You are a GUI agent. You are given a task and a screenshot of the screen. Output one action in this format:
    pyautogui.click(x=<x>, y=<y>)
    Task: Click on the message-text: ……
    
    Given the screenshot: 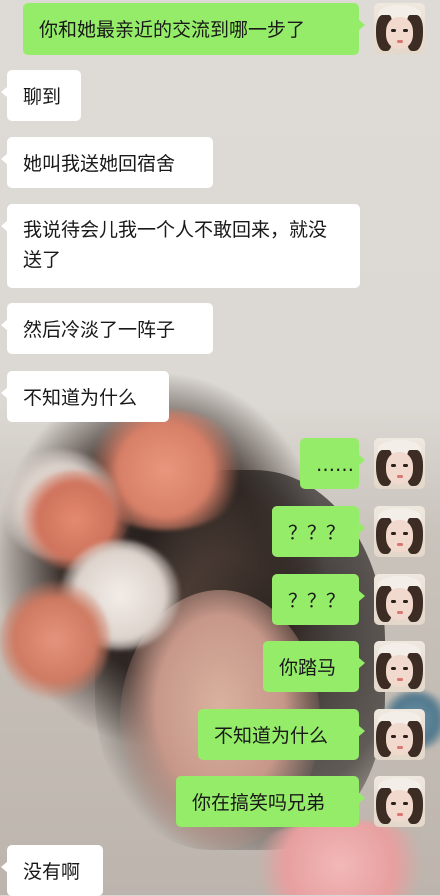 What is the action you would take?
    pyautogui.click(x=335, y=465)
    